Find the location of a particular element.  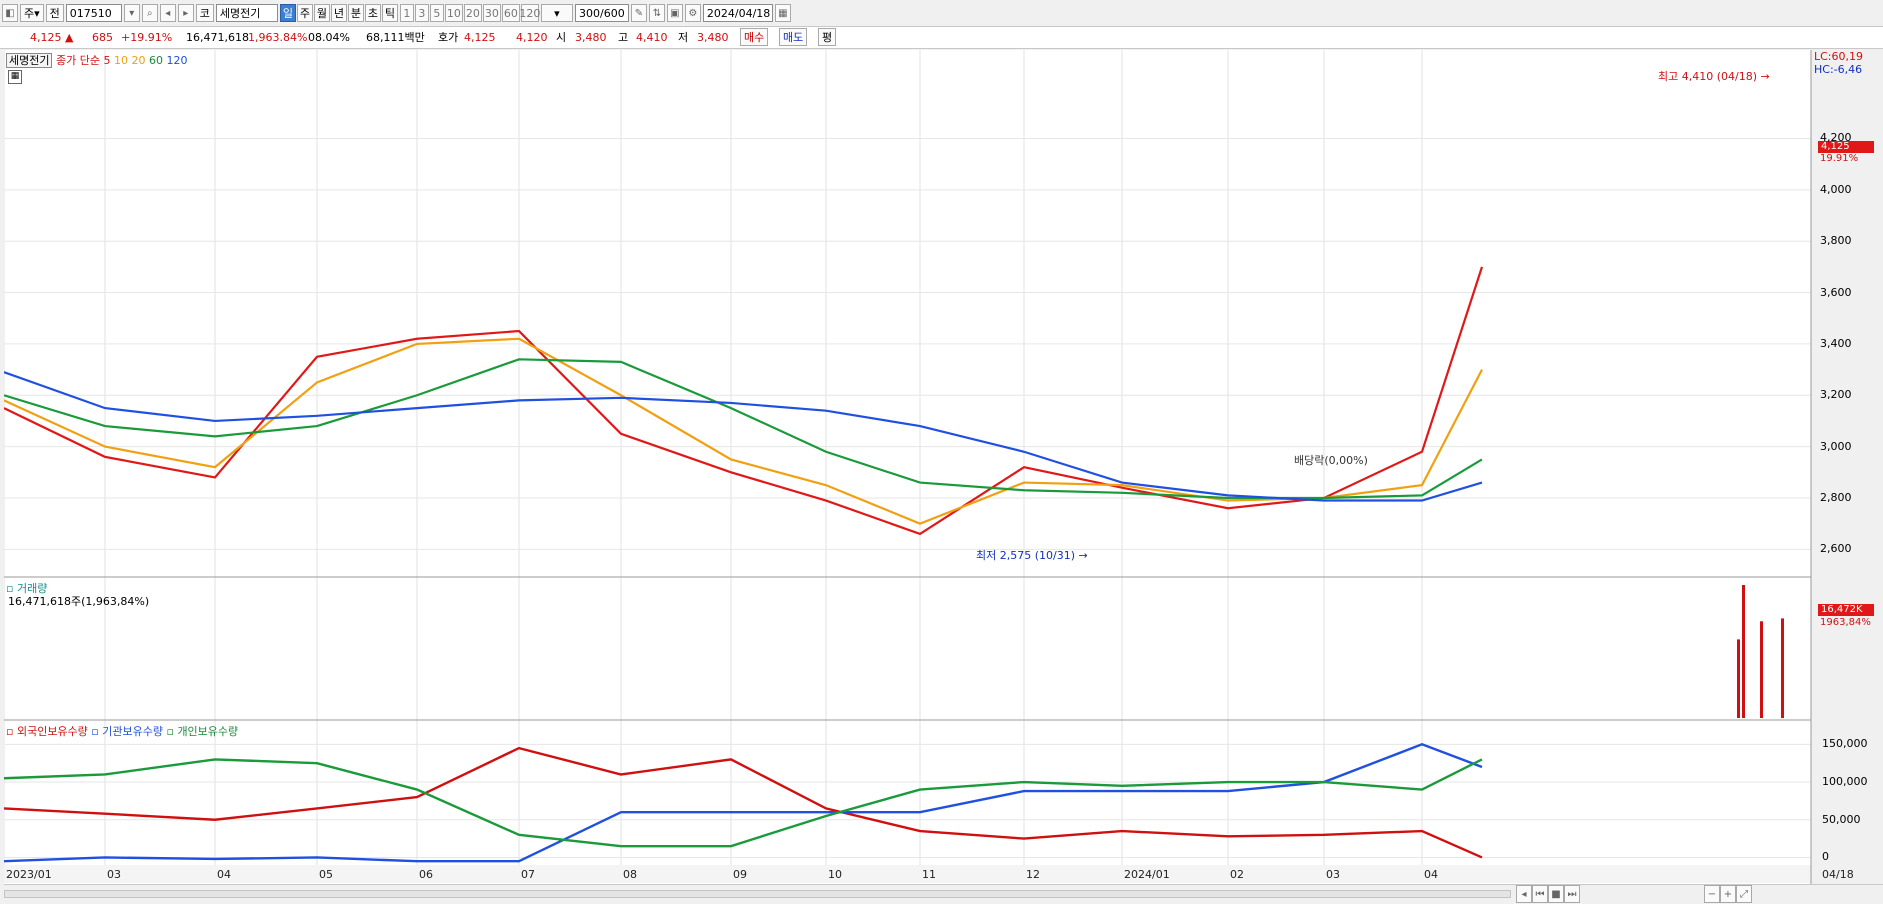

x-axis-label: 08 is located at coordinates (630, 874).